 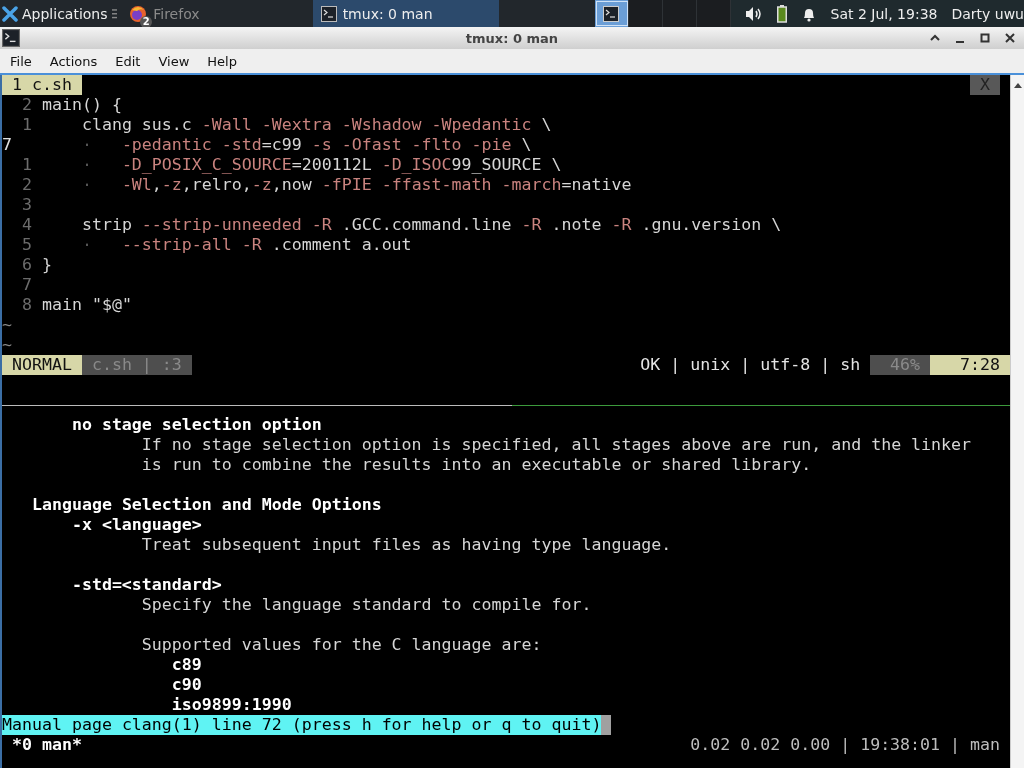 What do you see at coordinates (138, 13) in the screenshot?
I see `browser-icon` at bounding box center [138, 13].